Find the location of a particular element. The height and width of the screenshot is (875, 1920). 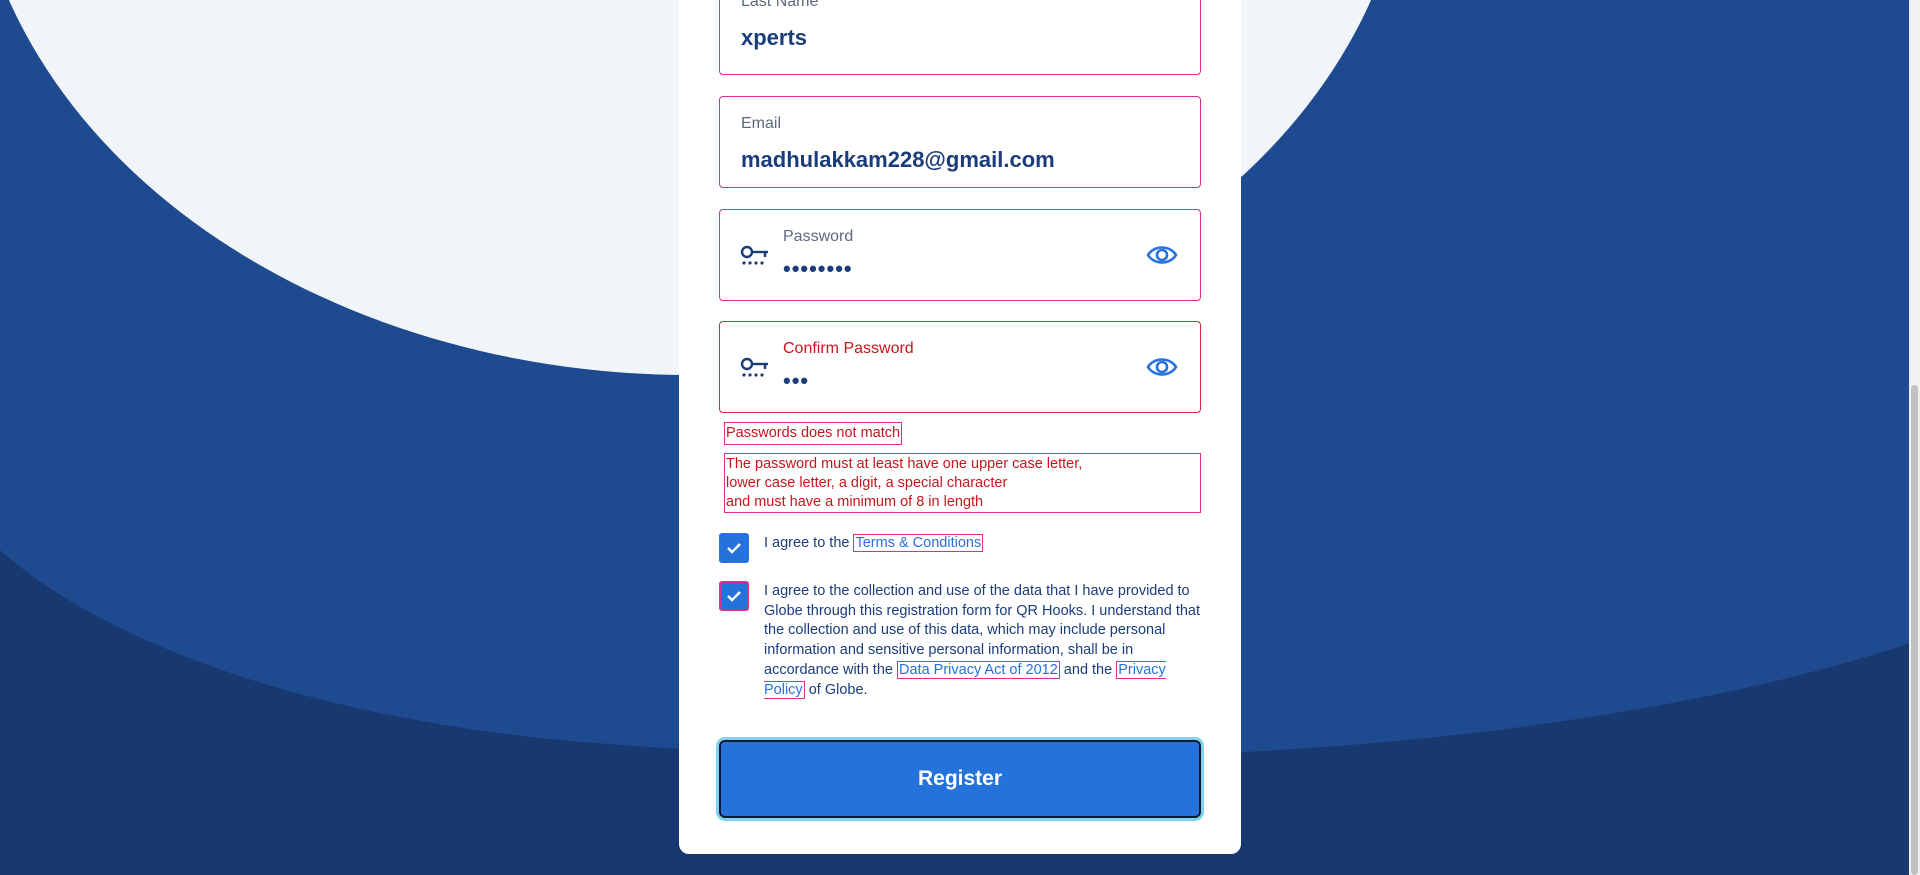

confirm-password-value: ••• is located at coordinates (796, 380).